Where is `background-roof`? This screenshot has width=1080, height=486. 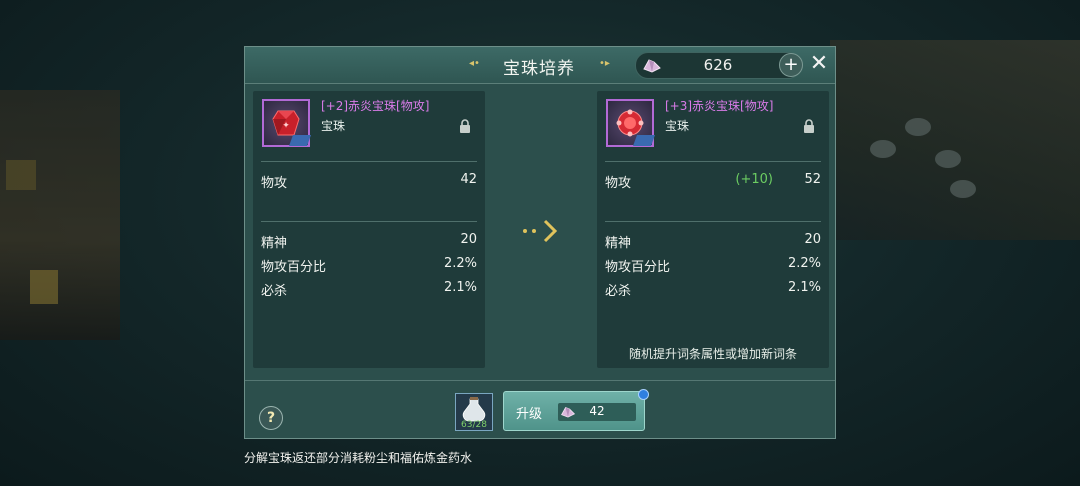
background-roof is located at coordinates (955, 140).